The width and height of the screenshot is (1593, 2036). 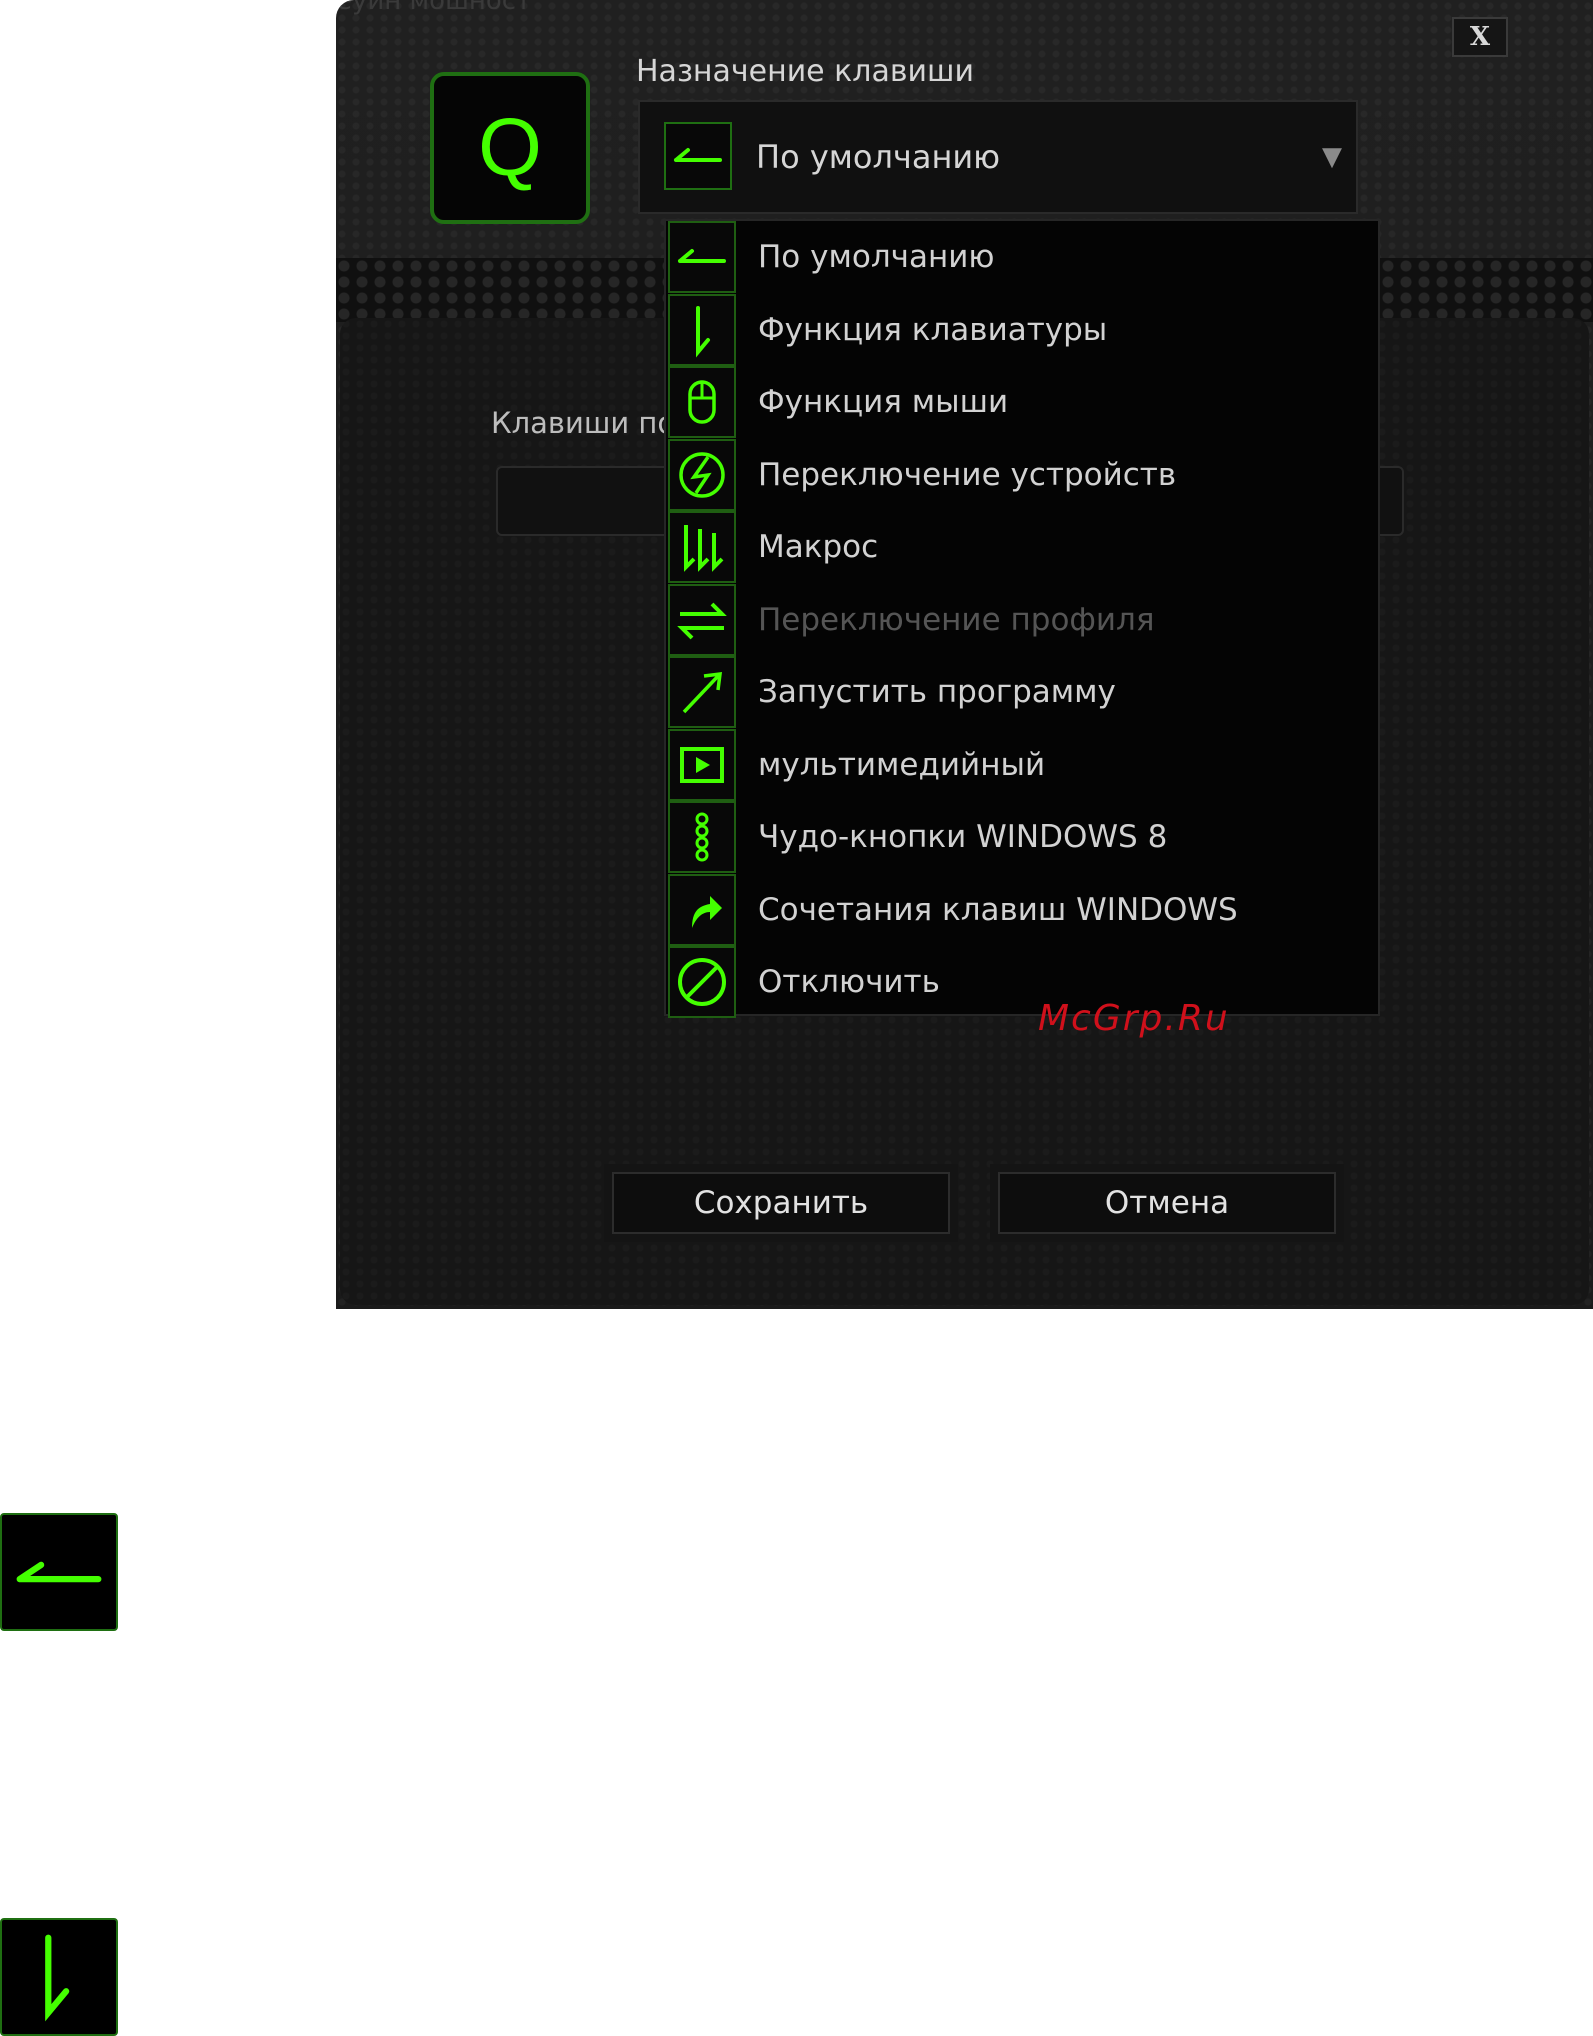 I want to click on mouse-icon, so click(x=702, y=402).